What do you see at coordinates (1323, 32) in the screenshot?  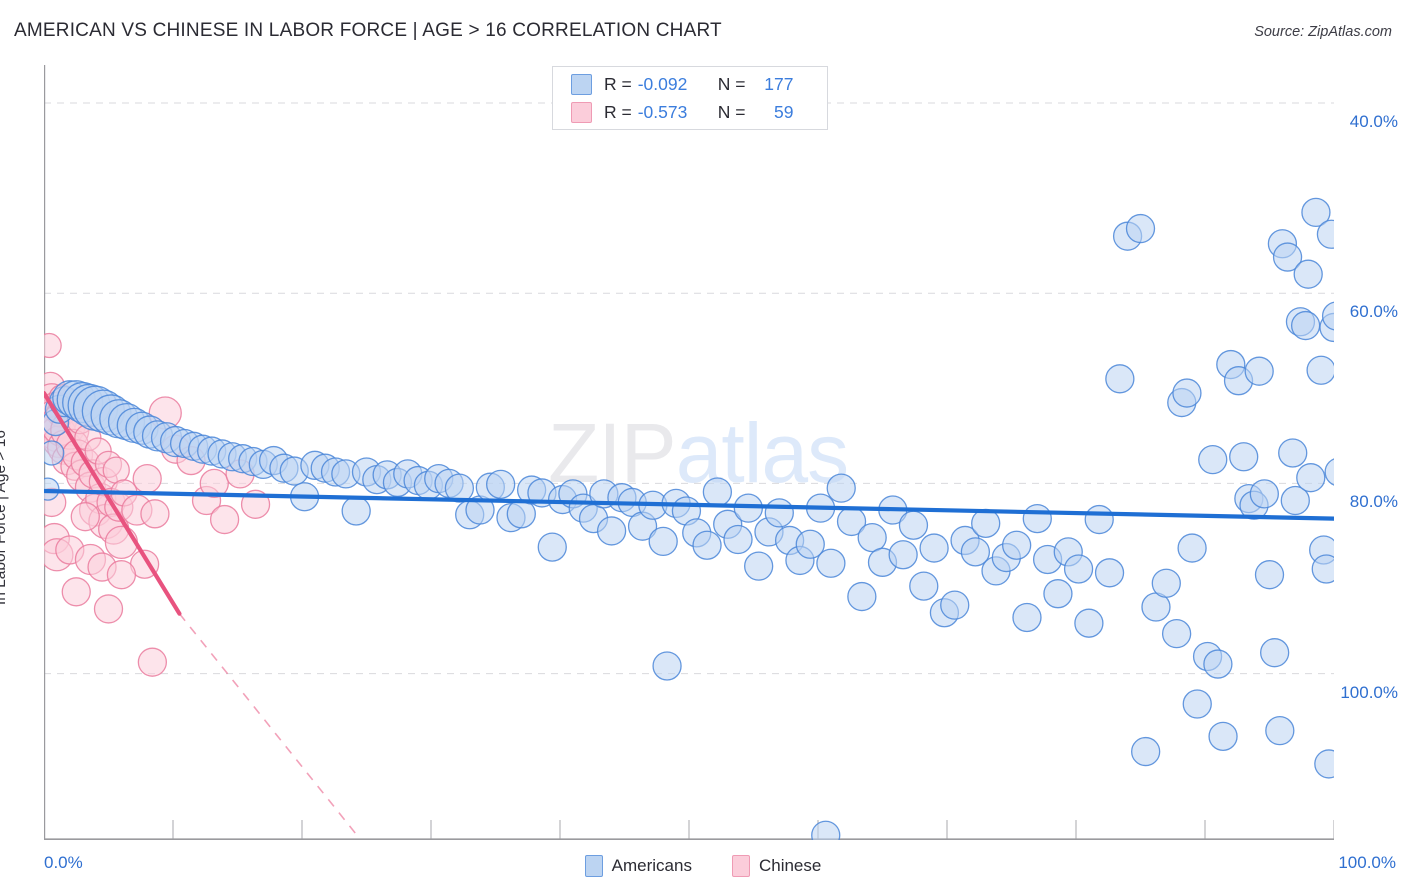 I see `source-attribution: Source: ZipAtlas.com` at bounding box center [1323, 32].